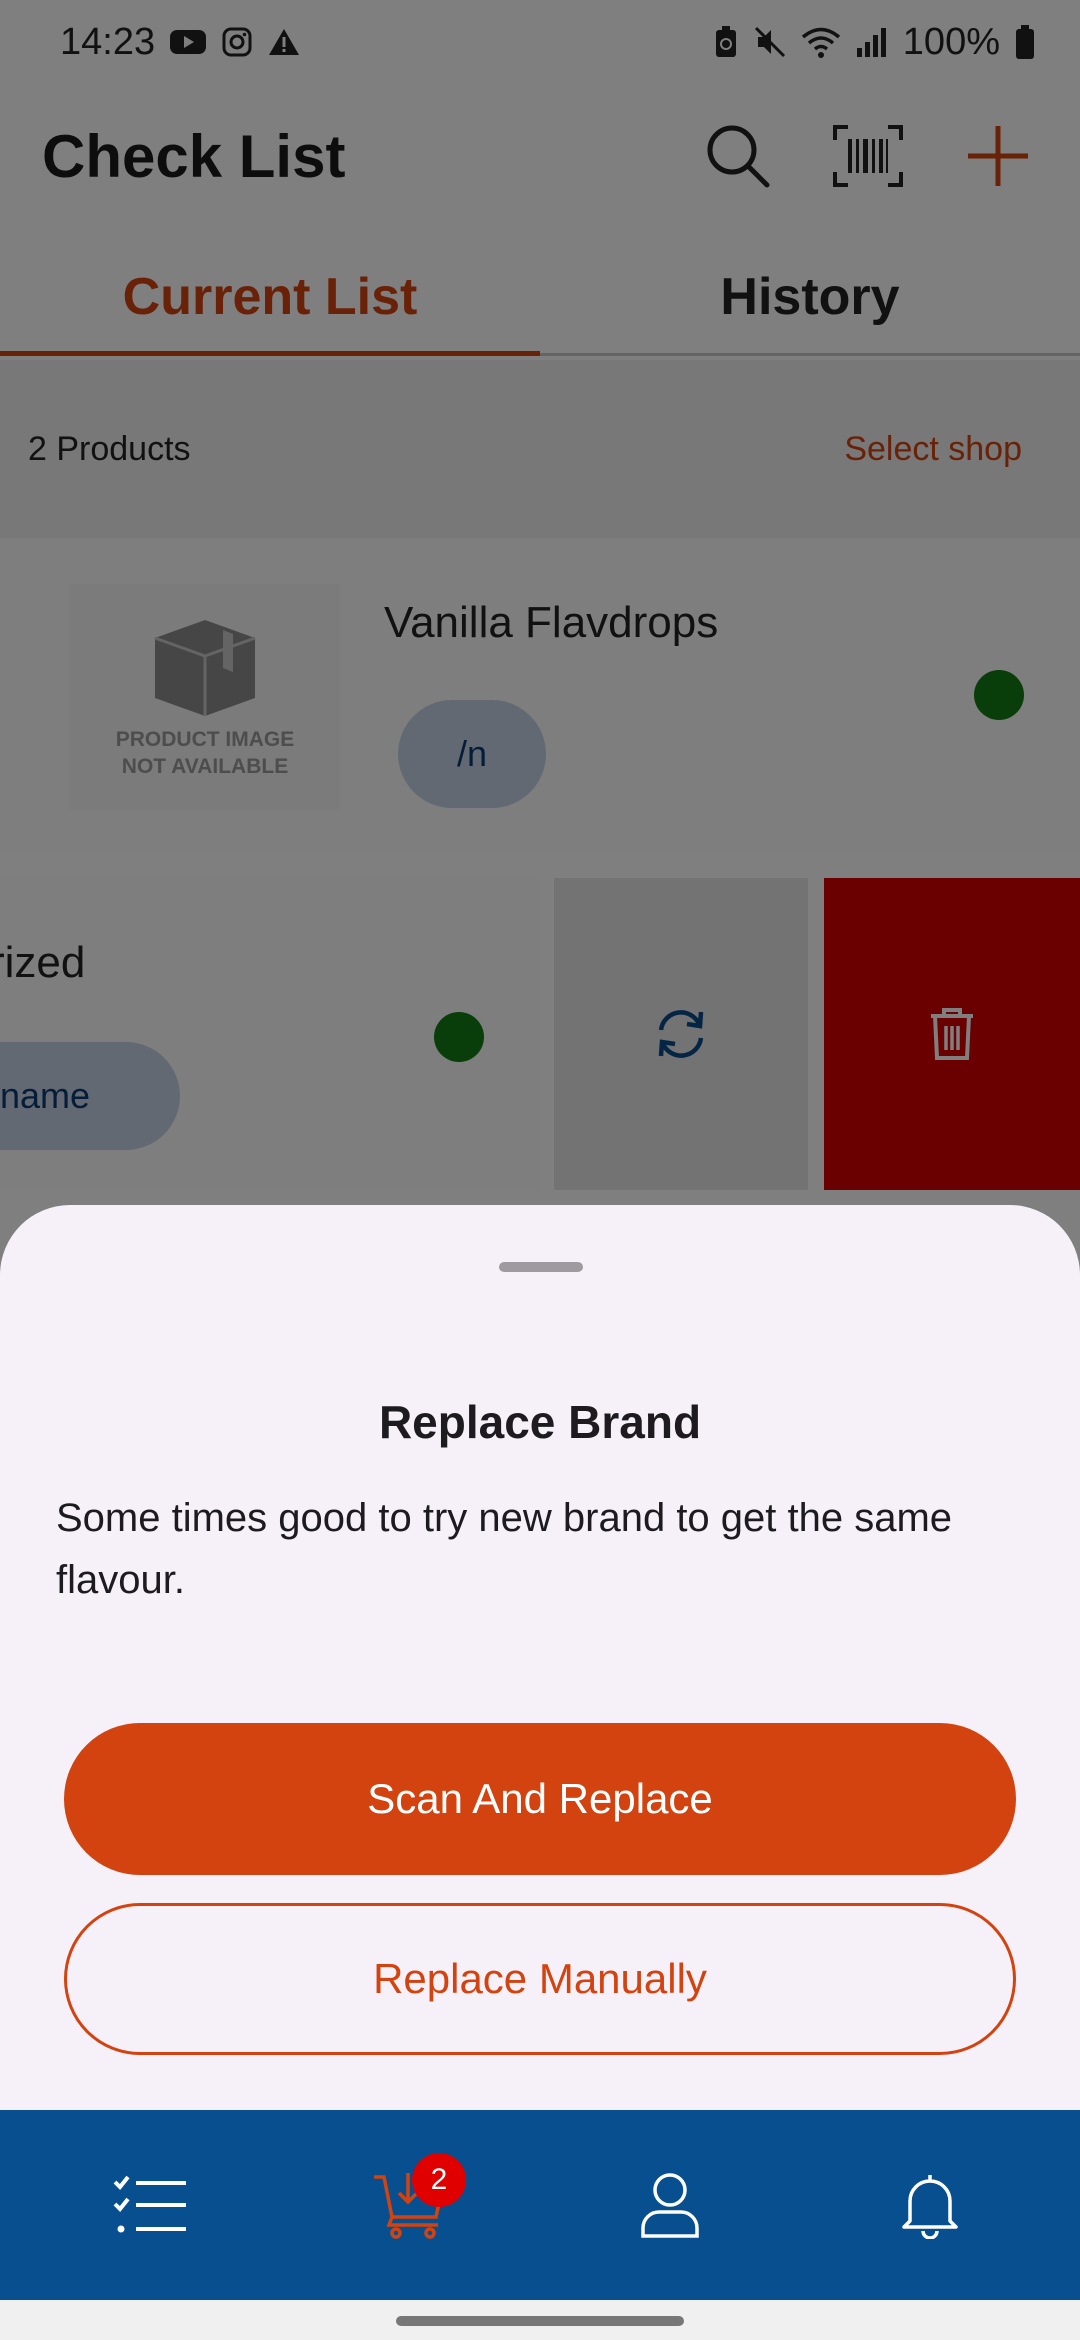 This screenshot has width=1080, height=2340. Describe the element at coordinates (540, 2205) in the screenshot. I see `bottom-navigation: 2` at that location.